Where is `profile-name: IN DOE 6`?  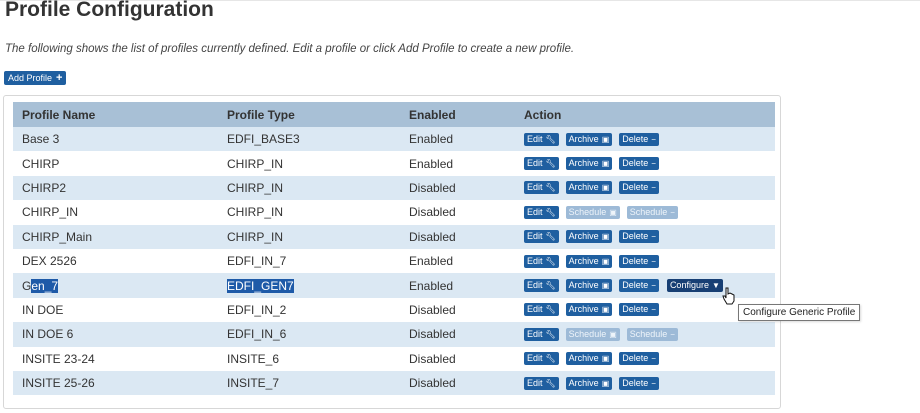
profile-name: IN DOE 6 is located at coordinates (120, 334).